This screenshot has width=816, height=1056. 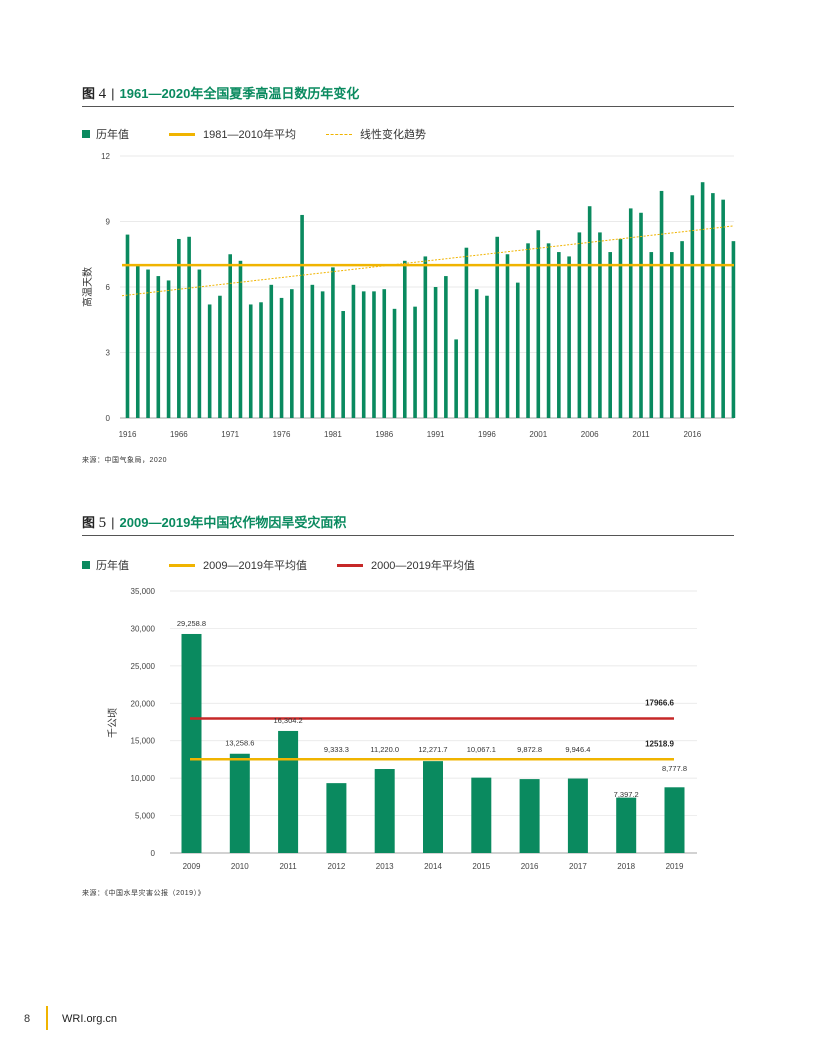 What do you see at coordinates (659, 703) in the screenshot?
I see `avg-2000-2019-label: 17966.6` at bounding box center [659, 703].